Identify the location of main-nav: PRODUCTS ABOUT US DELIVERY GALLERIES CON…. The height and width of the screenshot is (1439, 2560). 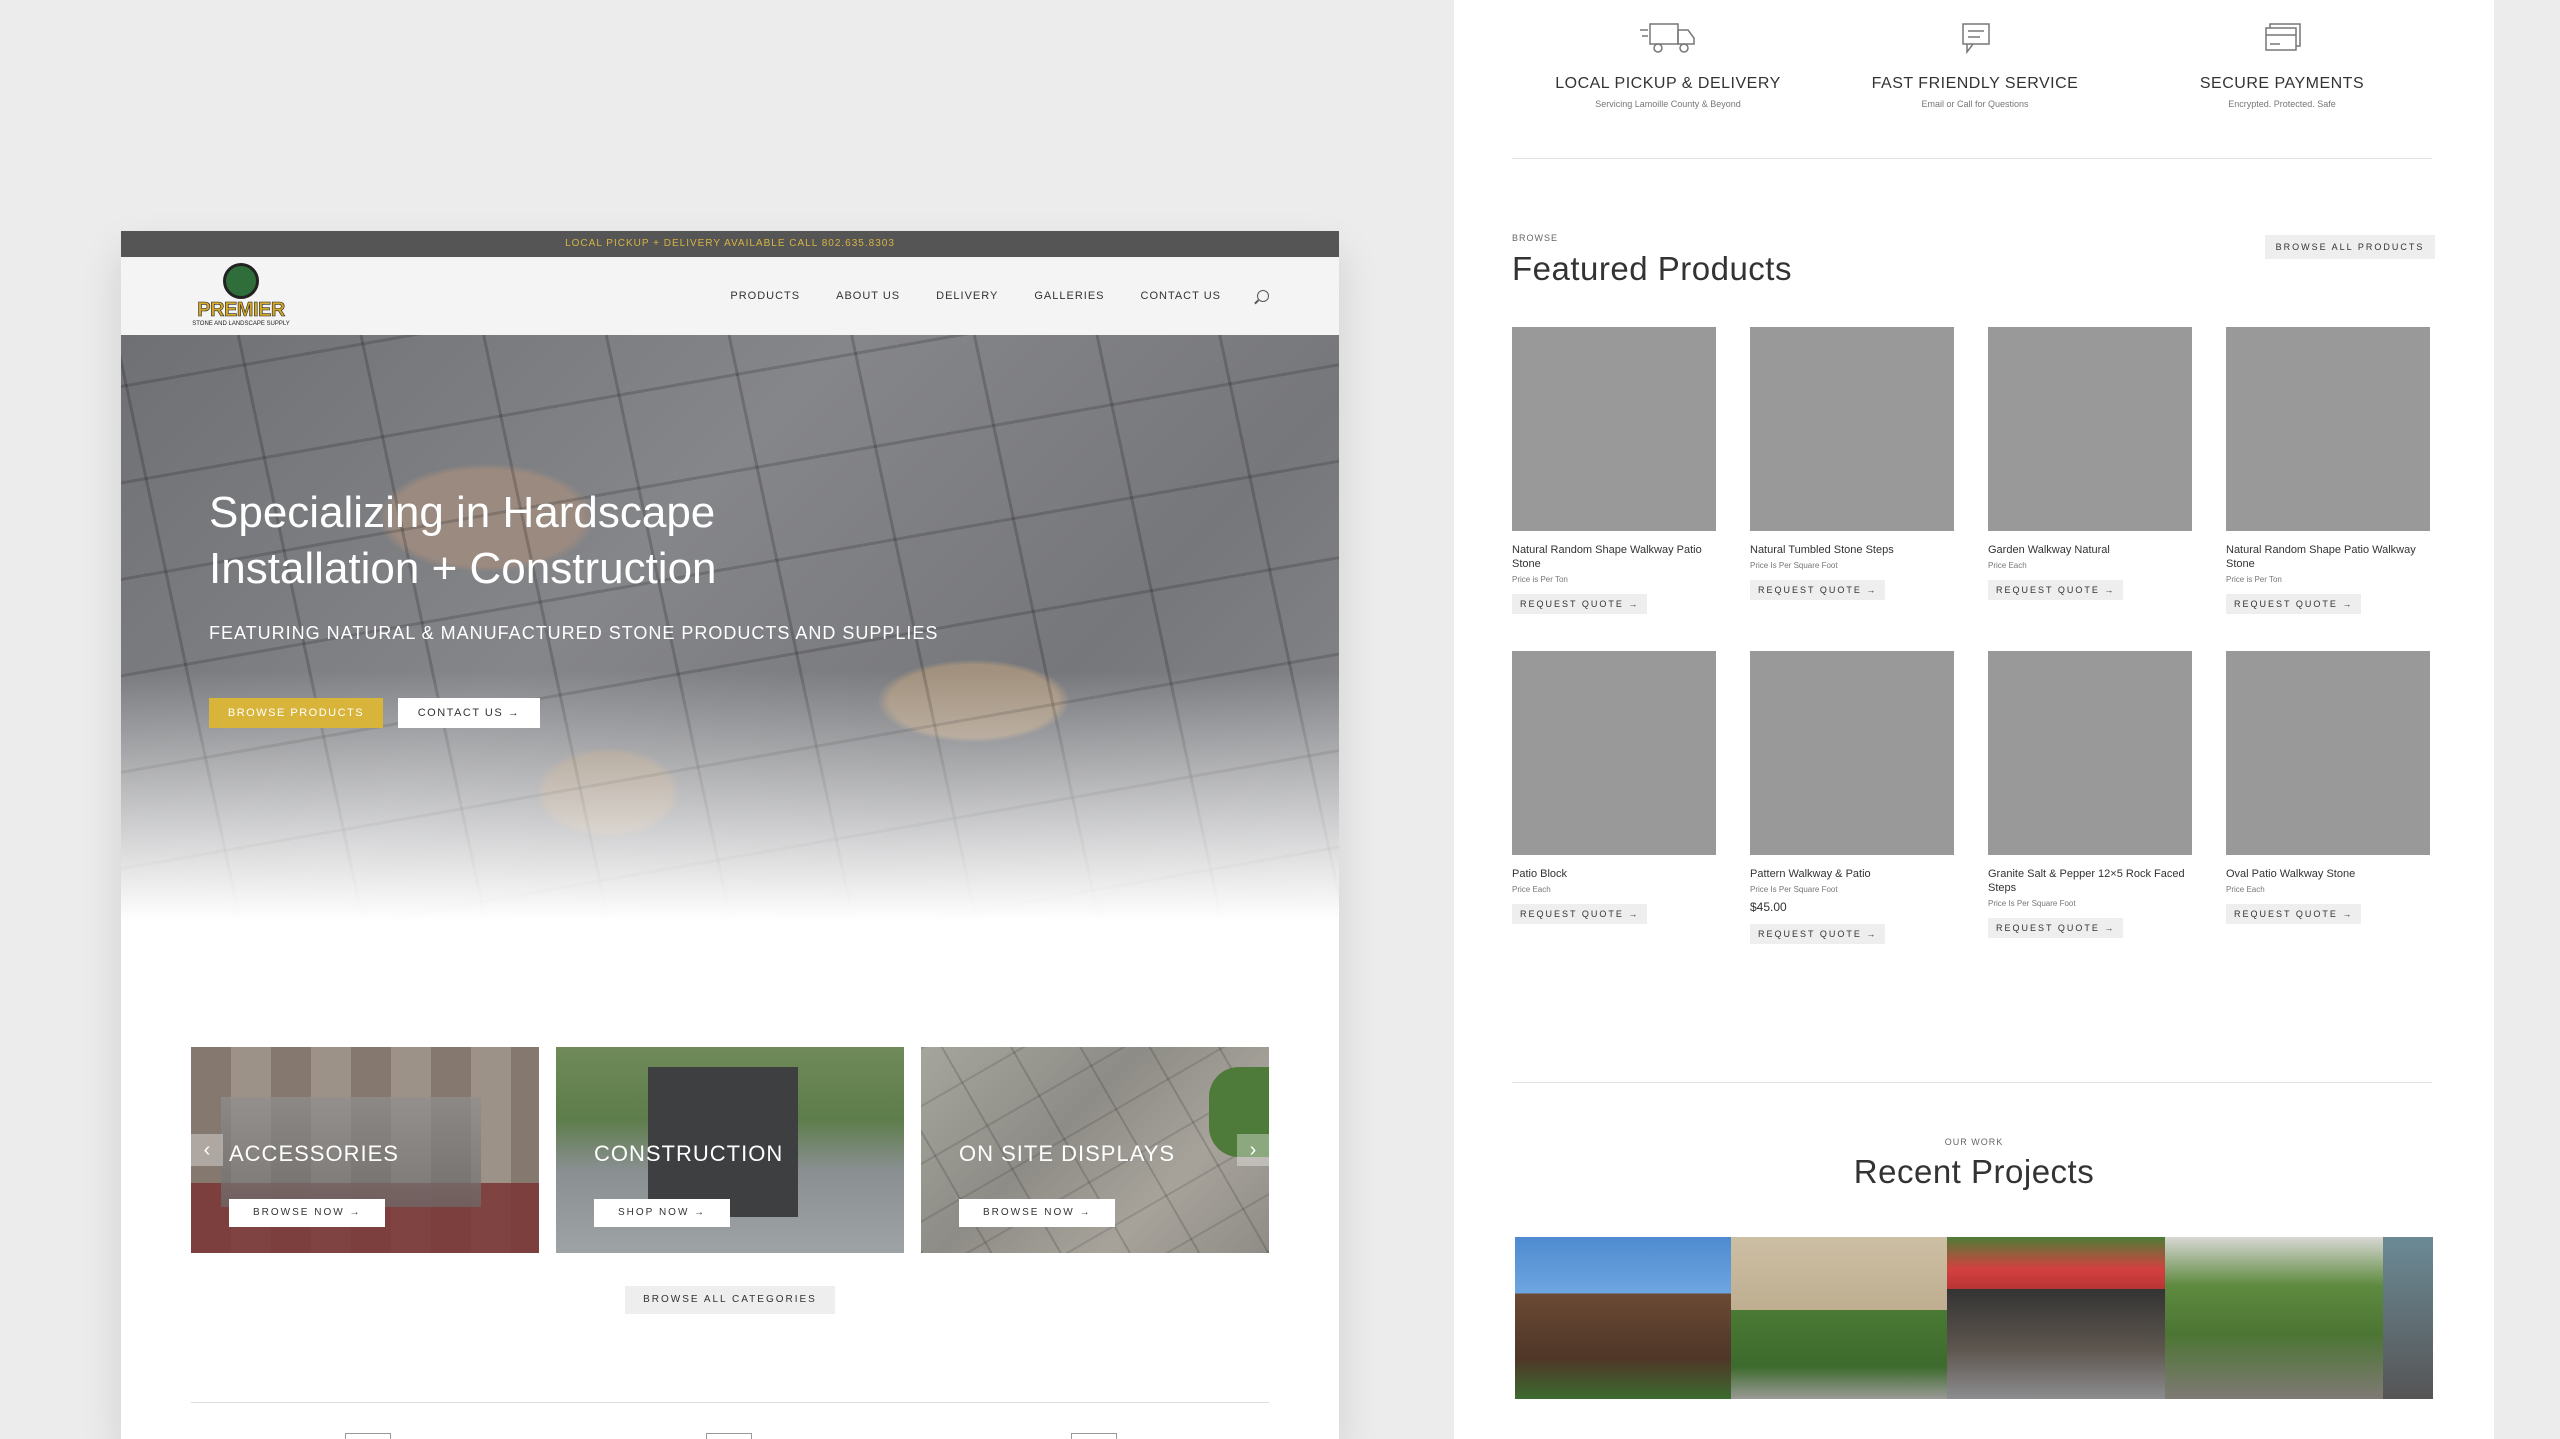
(999, 296).